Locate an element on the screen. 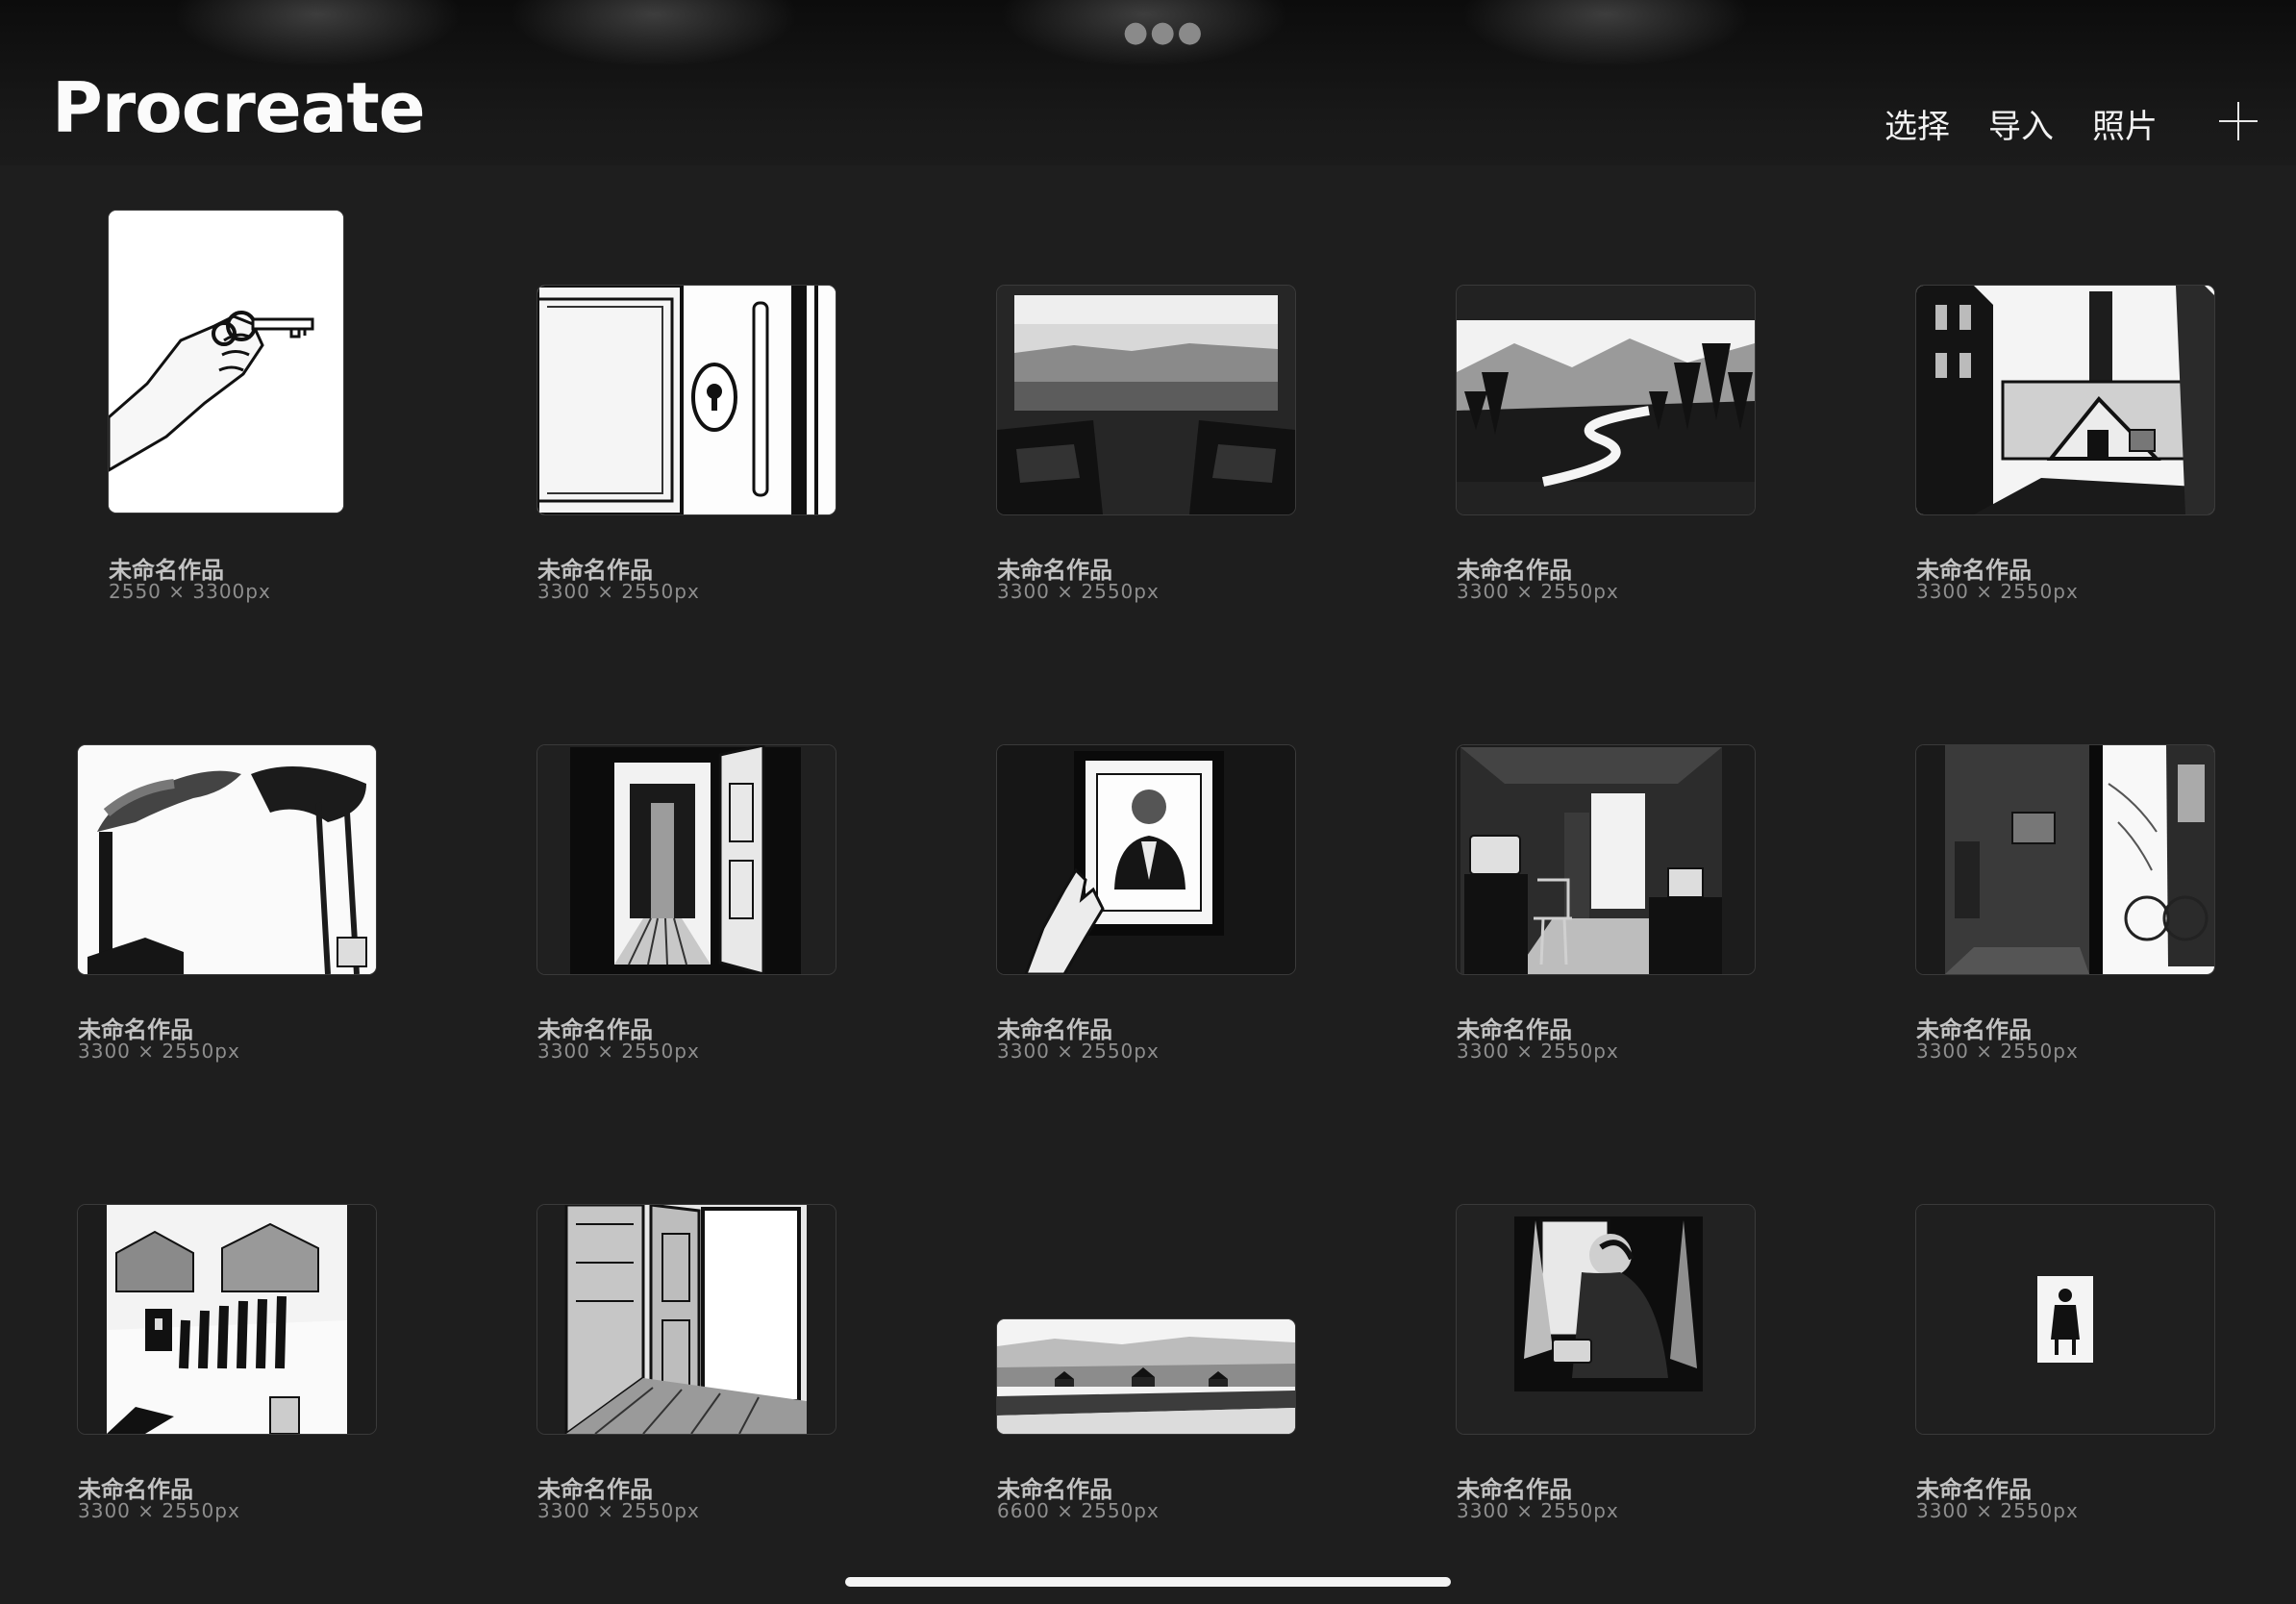 The width and height of the screenshot is (2296, 1604). artwork-size: 6600 × 2550px is located at coordinates (1078, 1510).